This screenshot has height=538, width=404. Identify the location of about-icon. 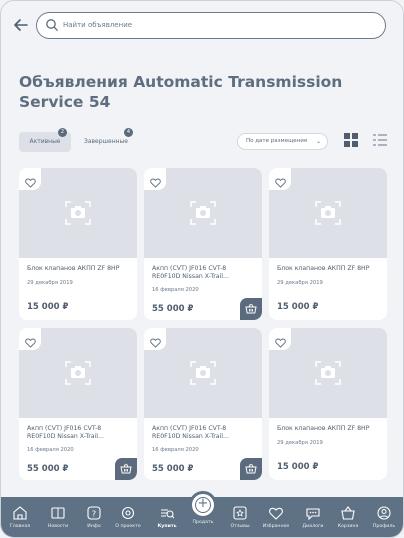
(128, 513).